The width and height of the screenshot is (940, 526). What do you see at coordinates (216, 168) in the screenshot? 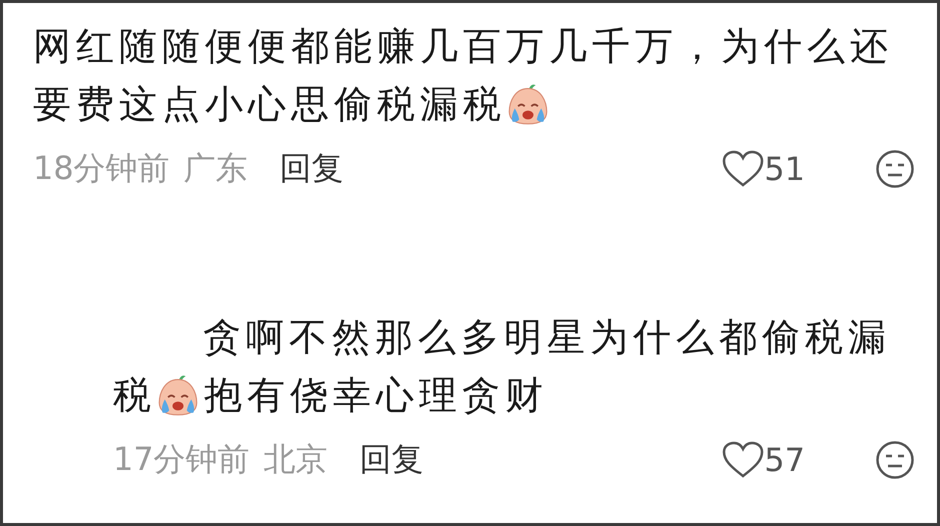
I see `comment-location: 广东` at bounding box center [216, 168].